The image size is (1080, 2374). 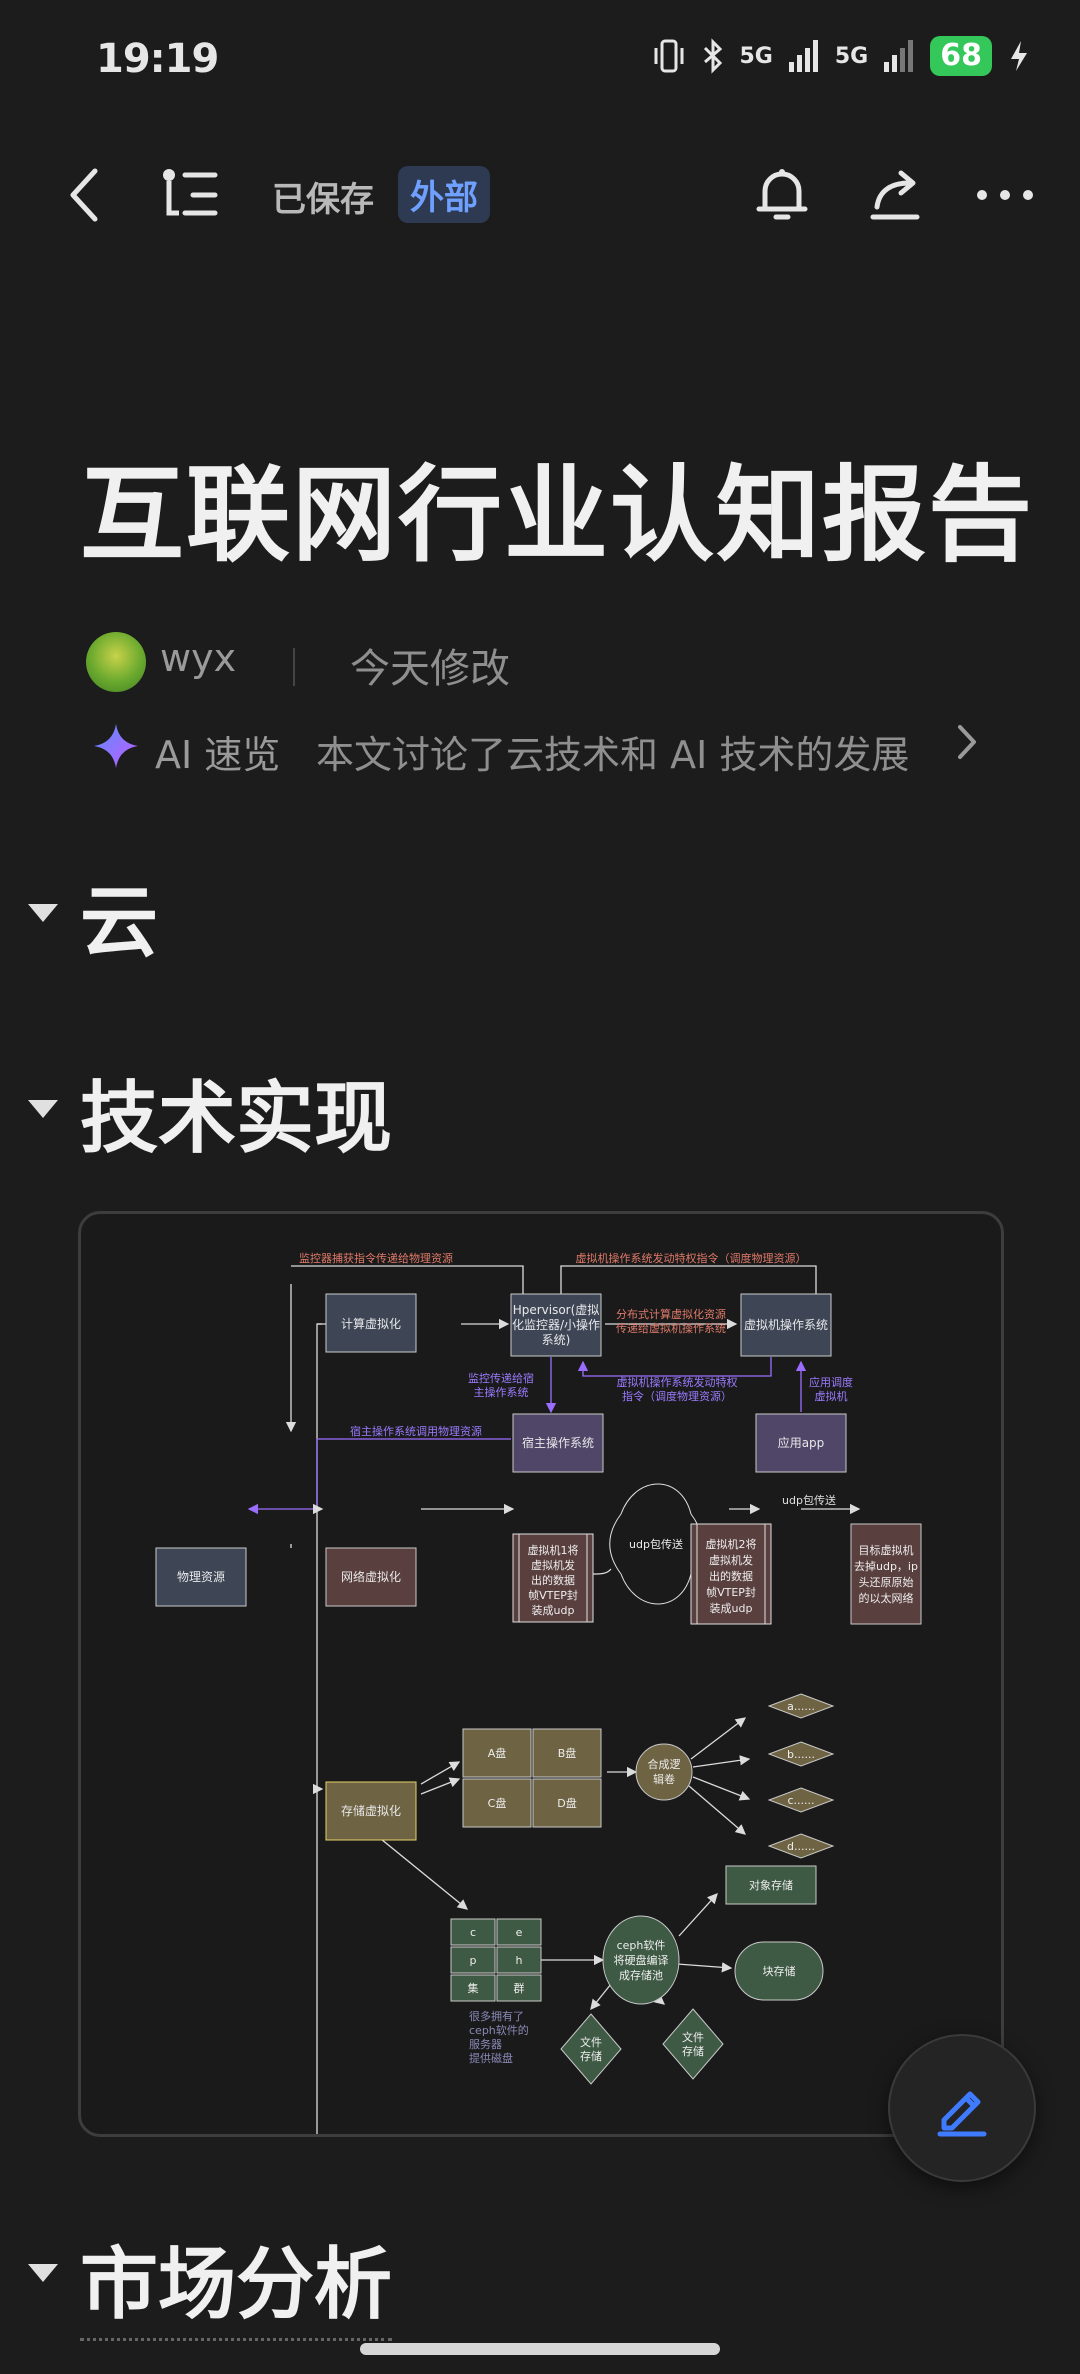 I want to click on node-vm1: 虚拟机1将 虚拟机发 出的数据 帧VTEP封 装成udp, so click(x=553, y=1578).